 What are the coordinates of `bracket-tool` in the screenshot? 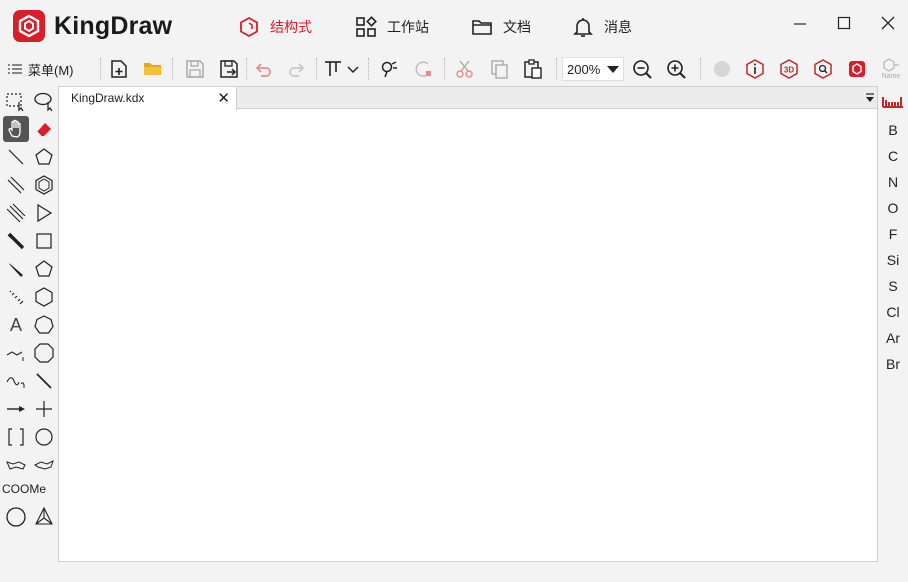 It's located at (16, 437).